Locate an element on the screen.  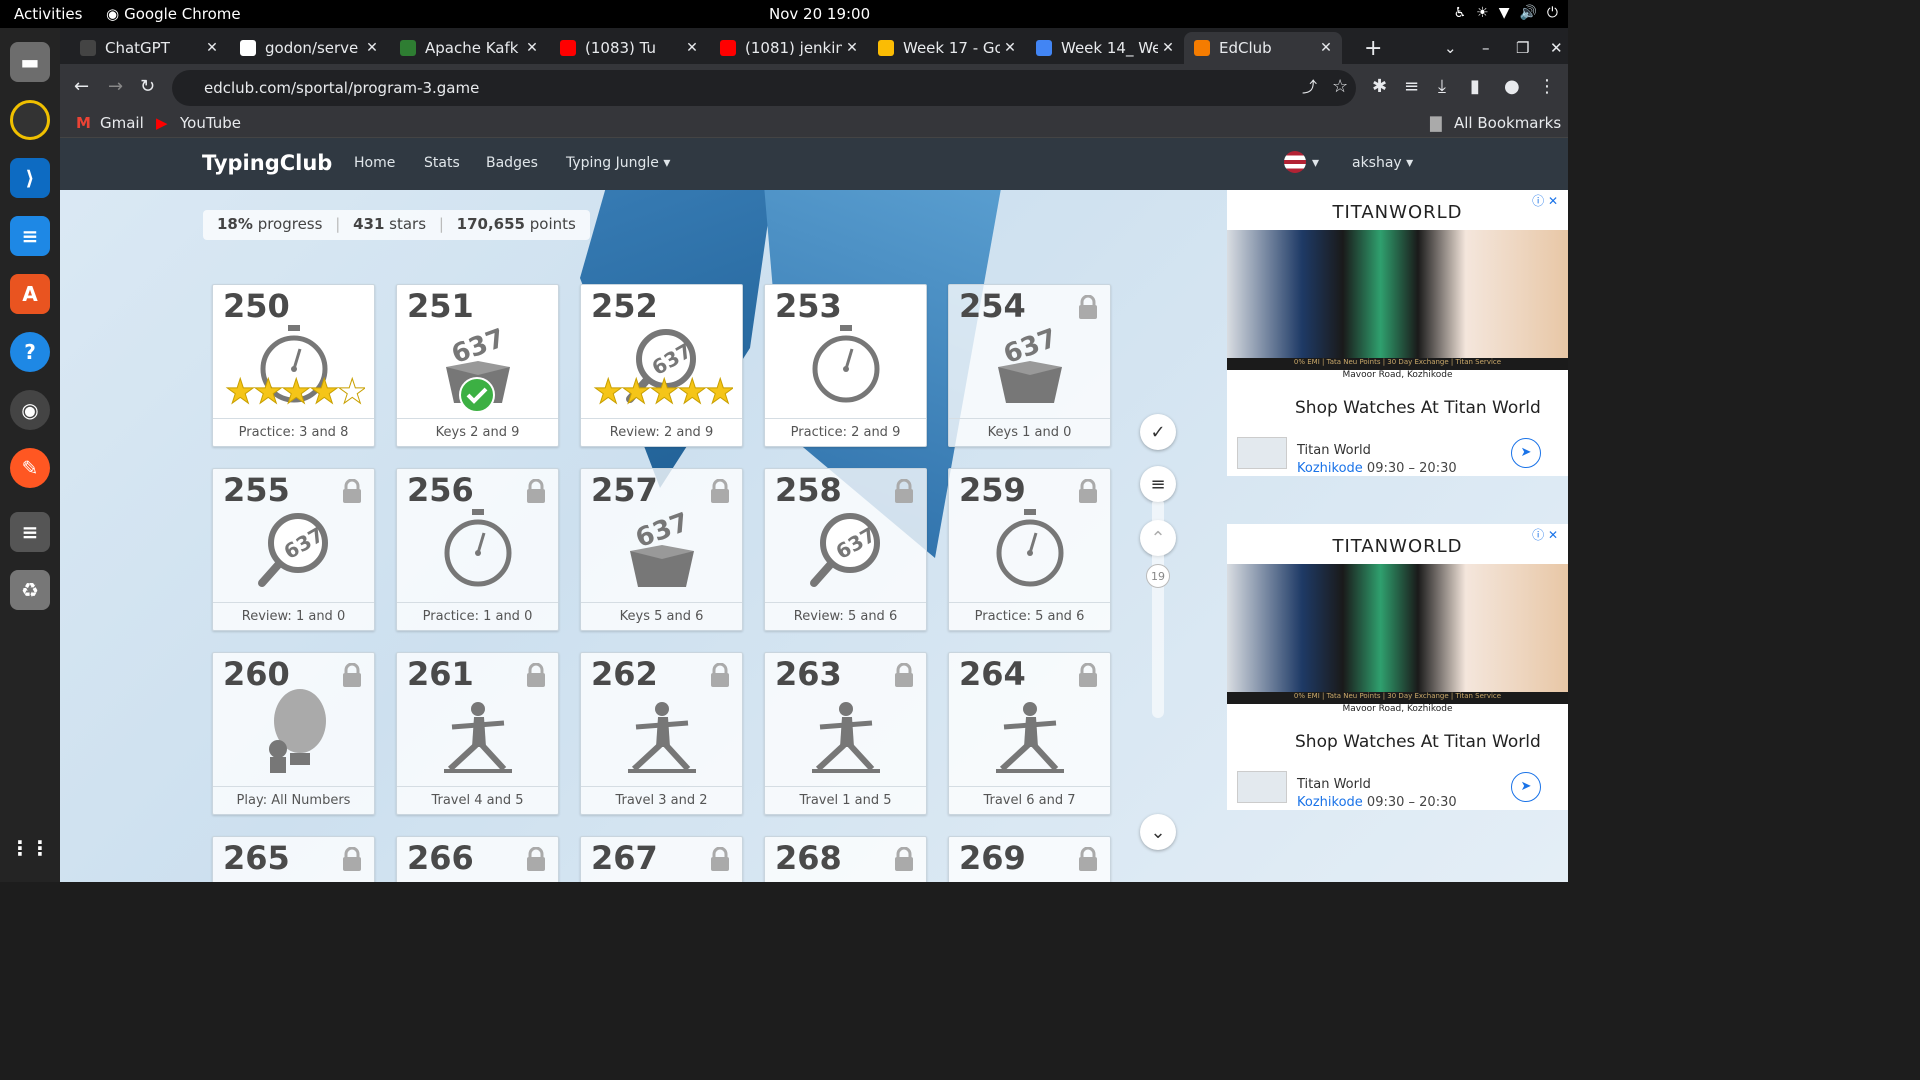
tab-3: Apache Kafk ✕ is located at coordinates (469, 48).